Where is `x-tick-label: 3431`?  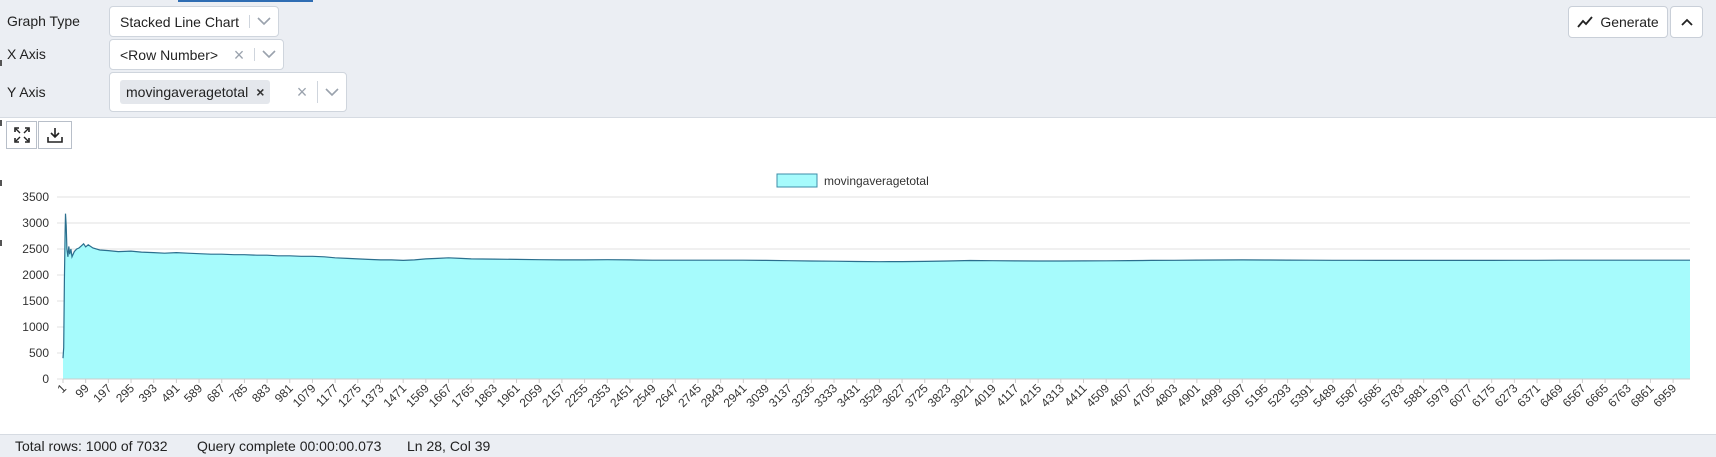 x-tick-label: 3431 is located at coordinates (848, 395).